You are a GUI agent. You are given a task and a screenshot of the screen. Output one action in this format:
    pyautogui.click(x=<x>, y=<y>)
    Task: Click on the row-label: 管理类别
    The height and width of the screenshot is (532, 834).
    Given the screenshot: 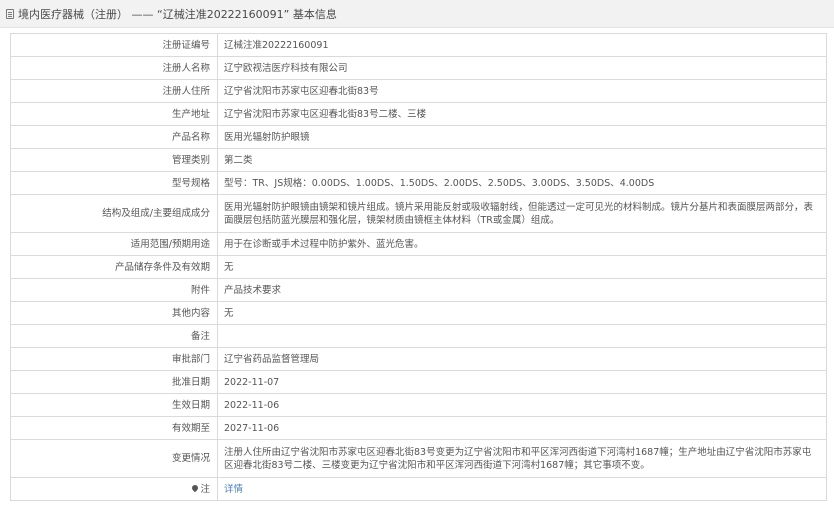 What is the action you would take?
    pyautogui.click(x=114, y=160)
    